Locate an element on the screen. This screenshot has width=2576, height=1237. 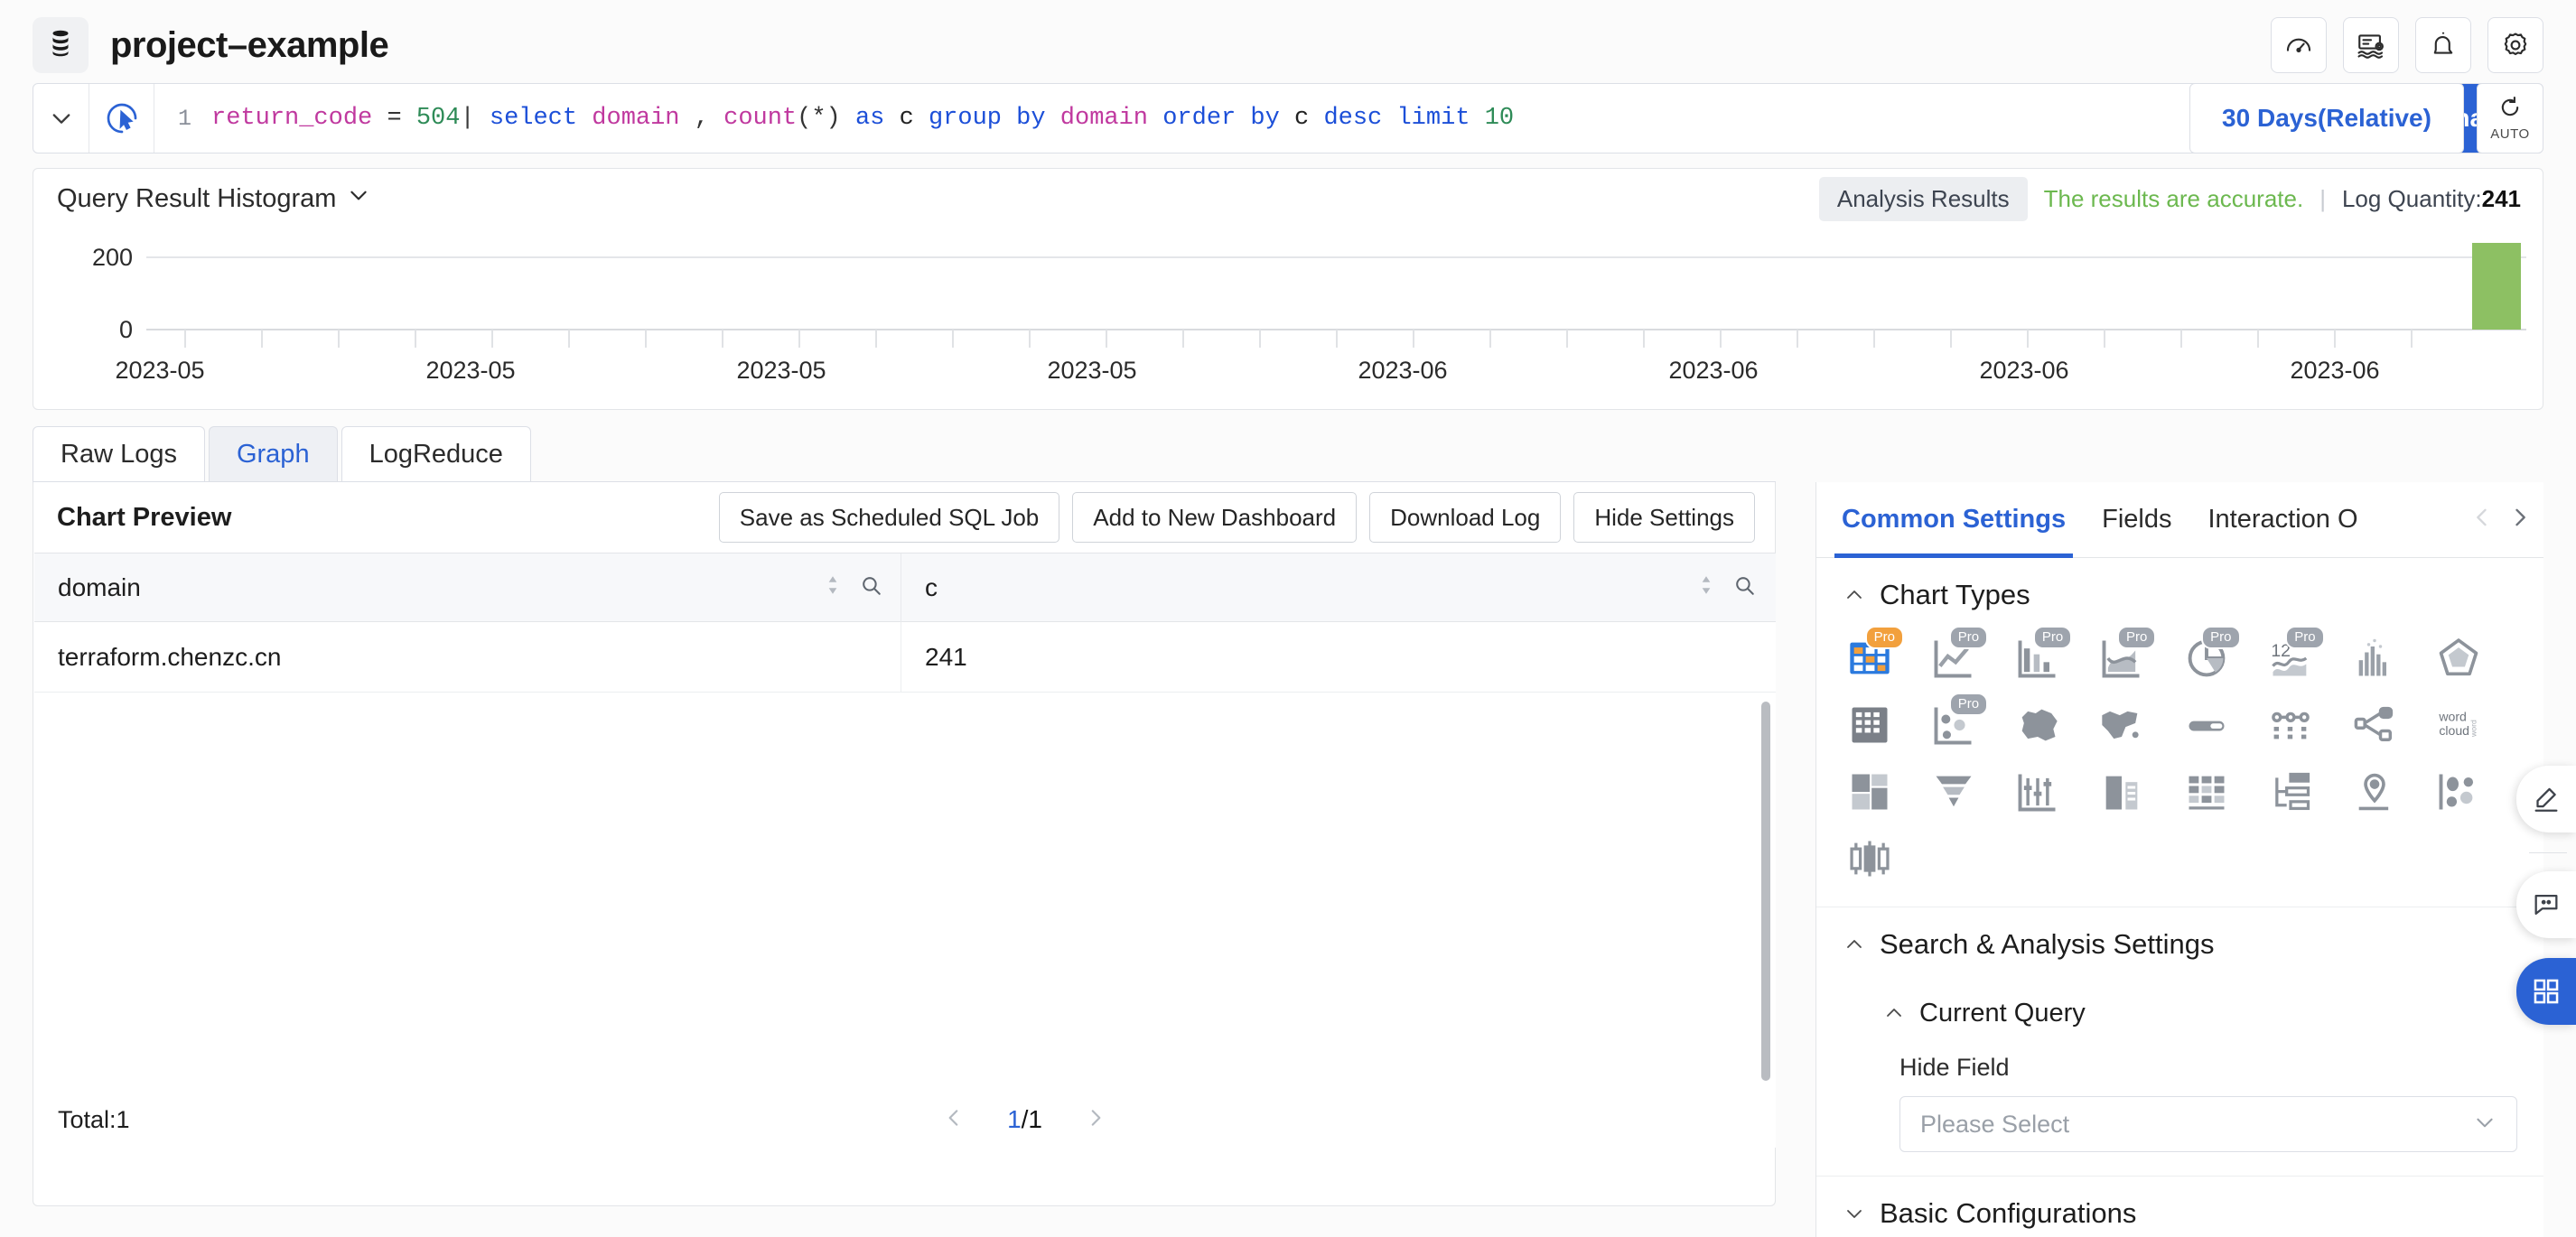
table-chart-icon: Pro is located at coordinates (1874, 655).